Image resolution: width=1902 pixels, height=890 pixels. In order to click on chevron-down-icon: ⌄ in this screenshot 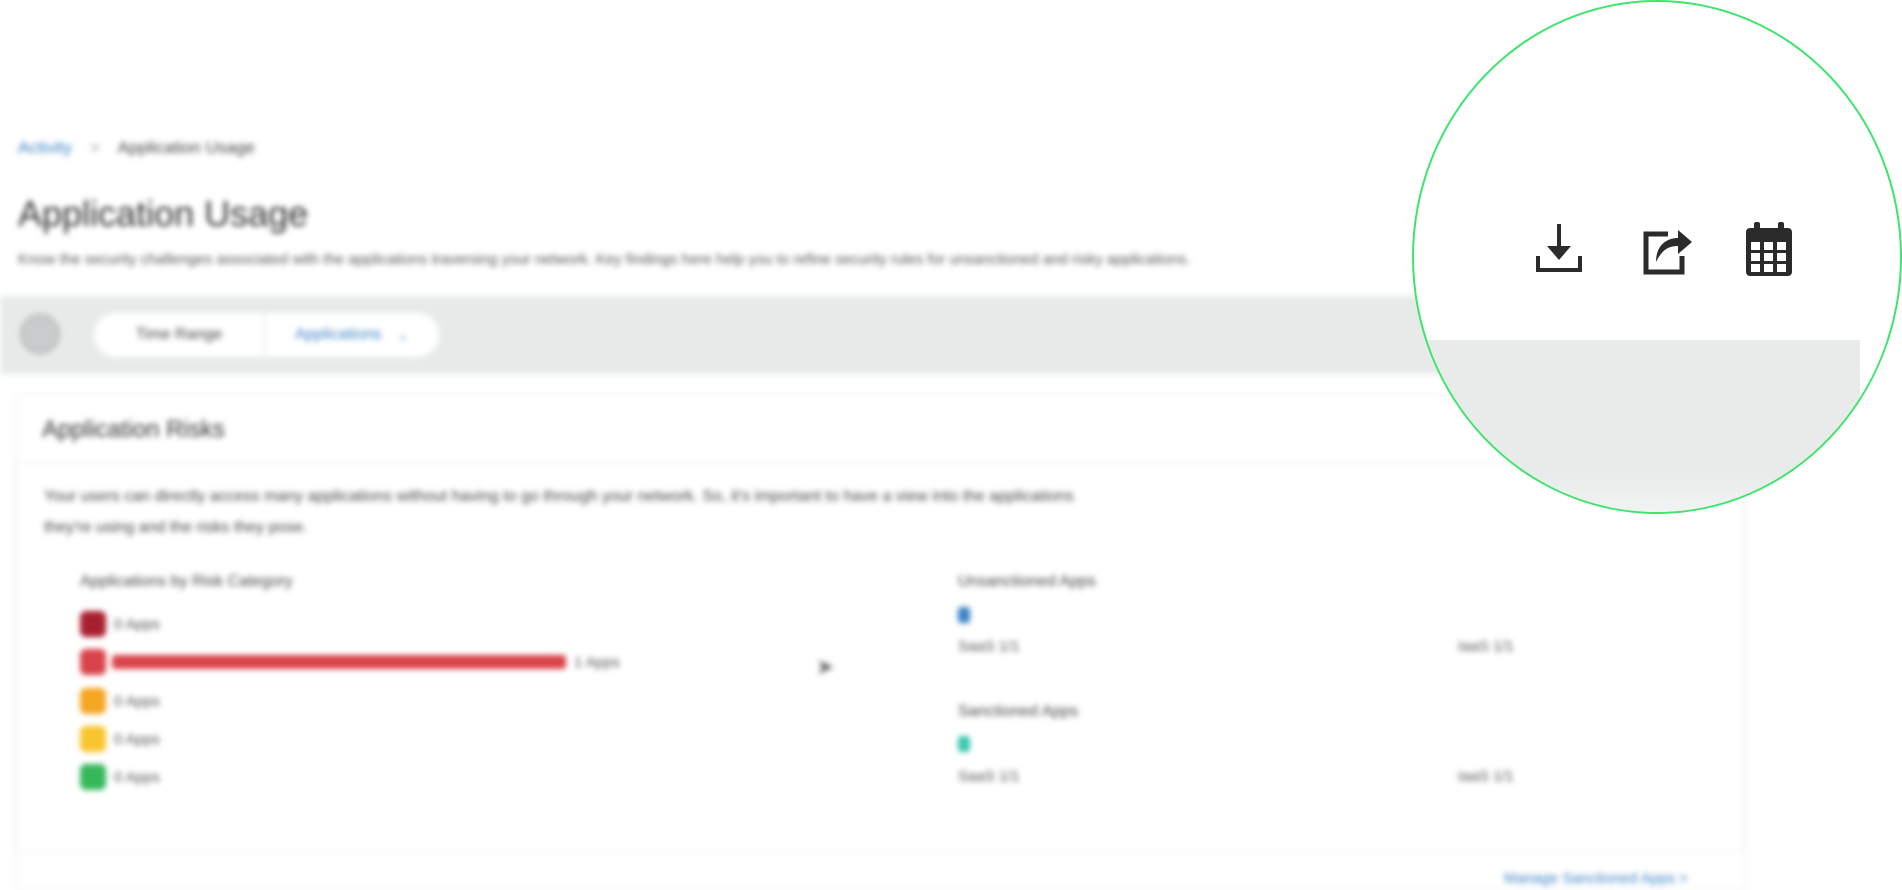, I will do `click(403, 335)`.